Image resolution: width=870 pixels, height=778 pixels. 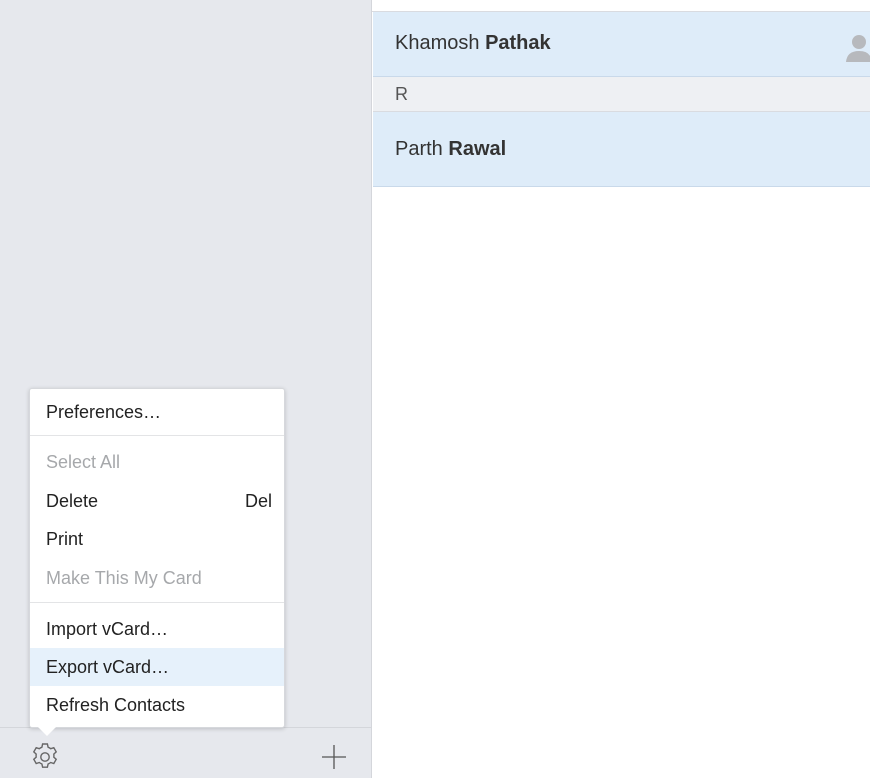 I want to click on contact-last-name: Rawal, so click(x=477, y=149).